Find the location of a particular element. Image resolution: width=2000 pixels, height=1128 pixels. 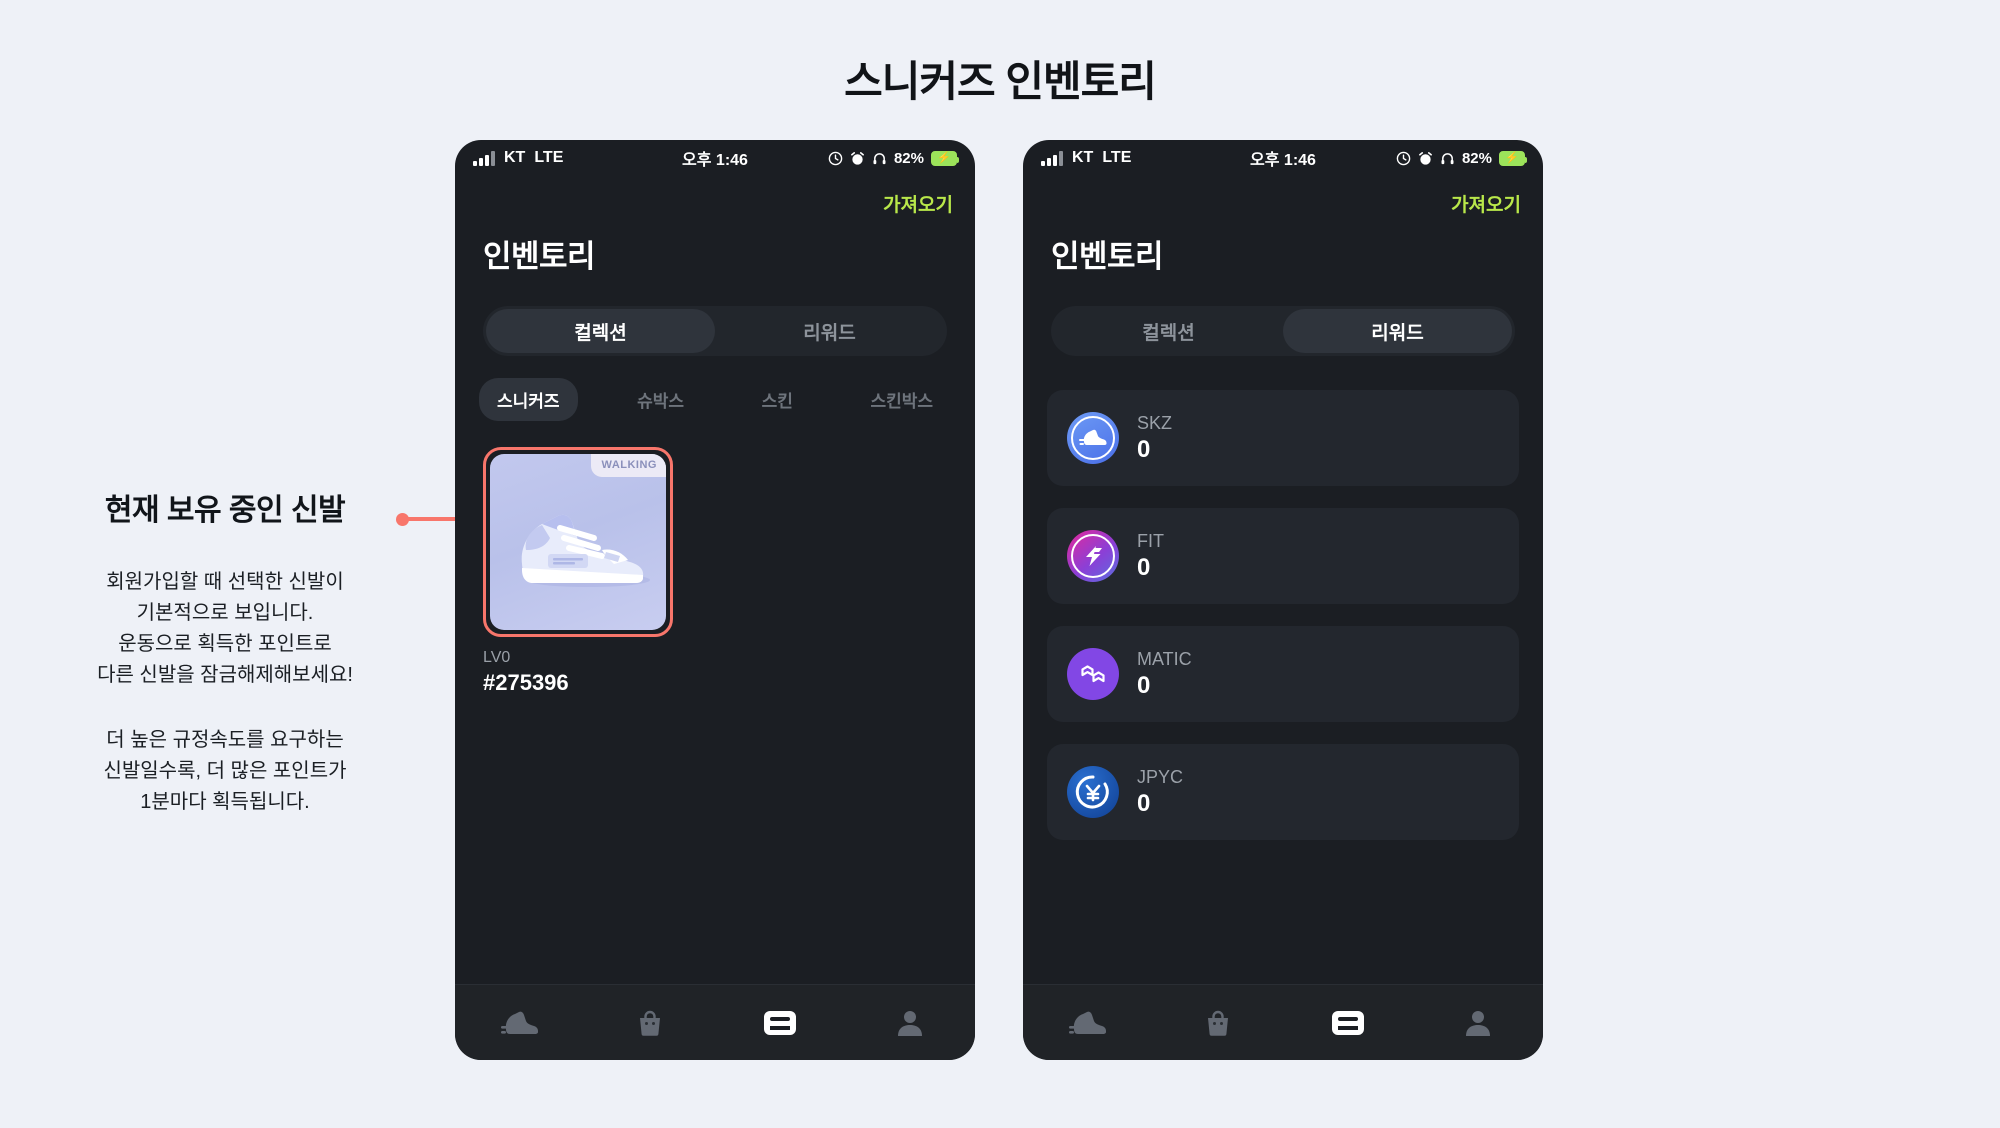

sneaker-coin-icon is located at coordinates (1093, 438).